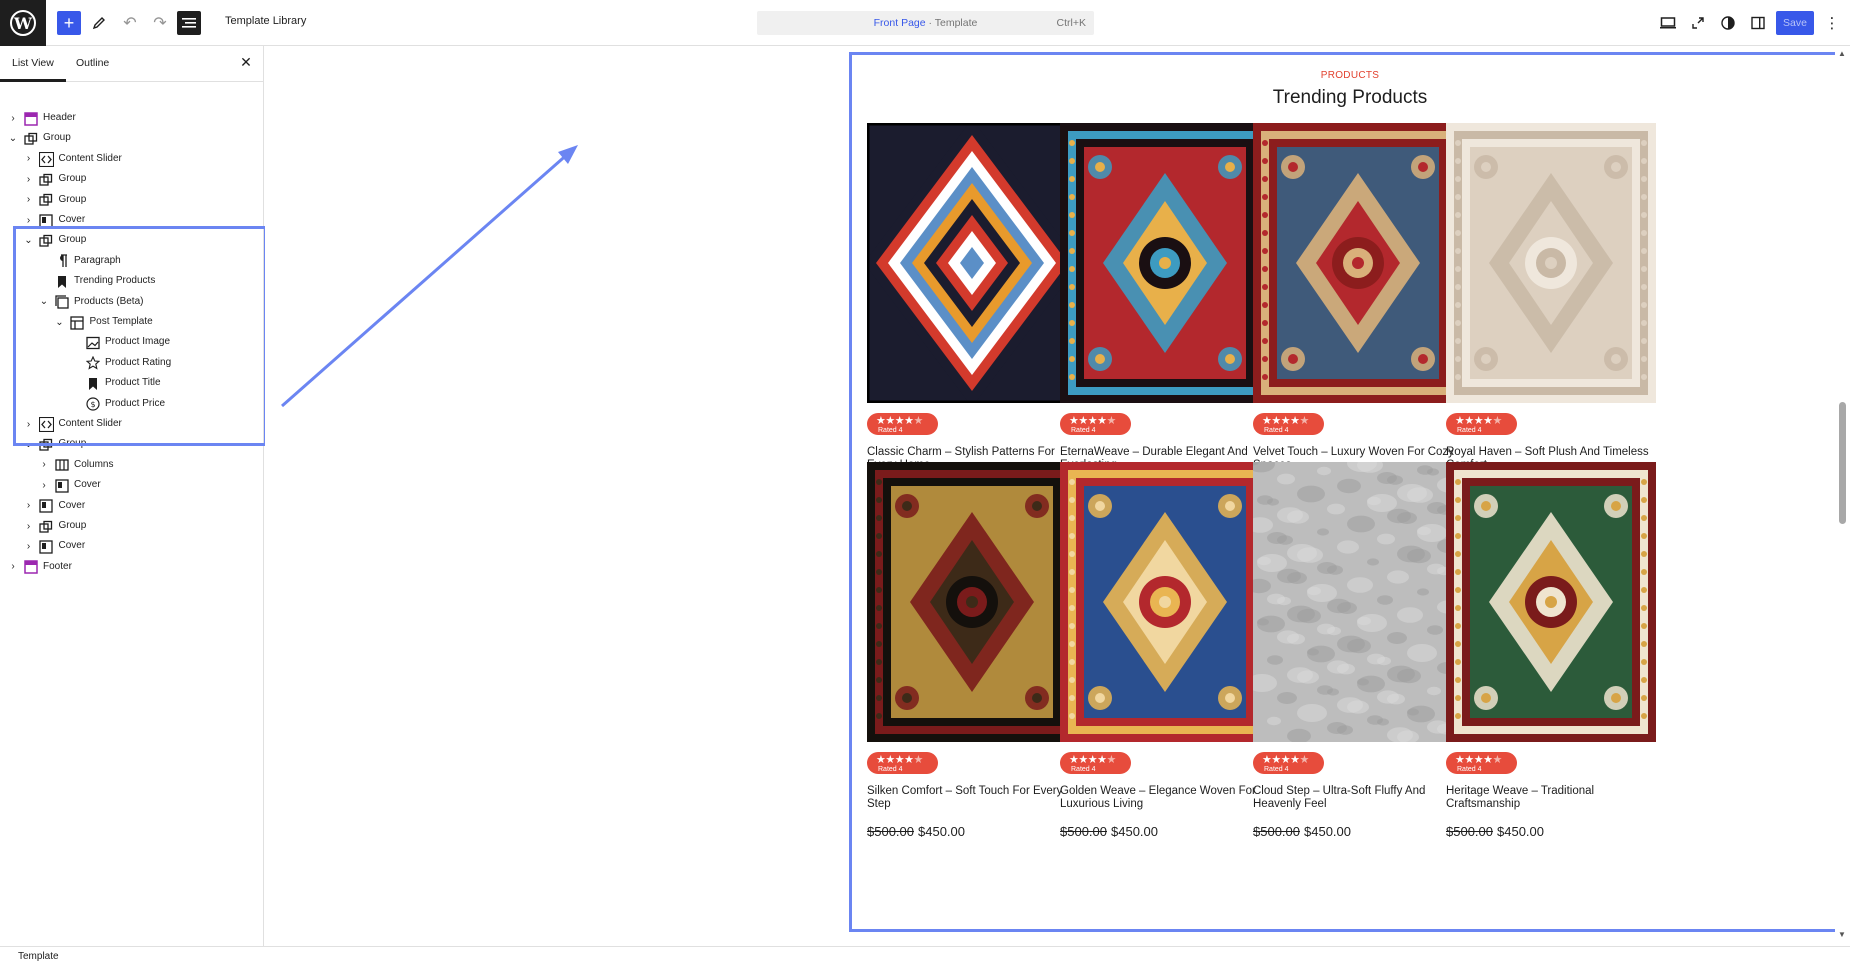 The height and width of the screenshot is (966, 1850). Describe the element at coordinates (57, 566) in the screenshot. I see `list-view-item-label: Footer` at that location.